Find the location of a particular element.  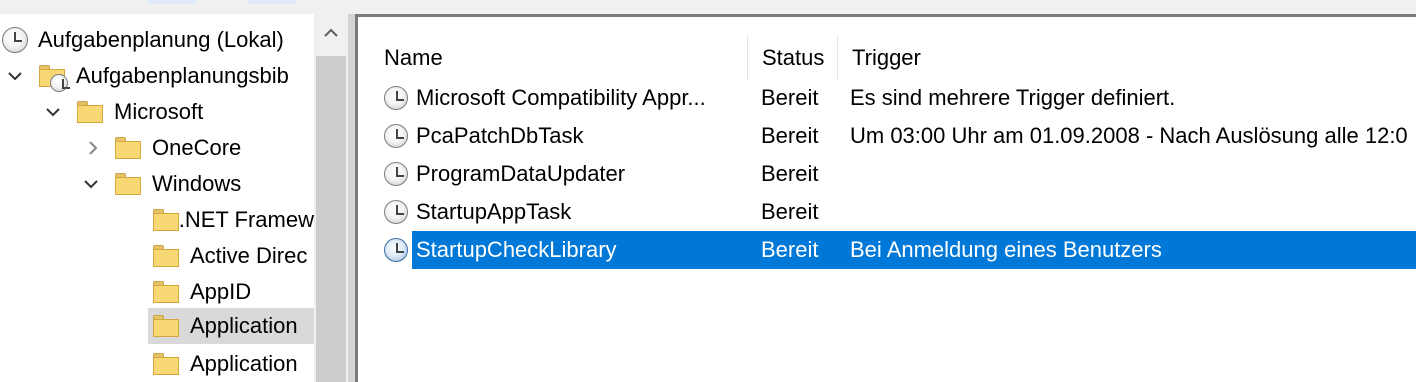

scroll-up-button is located at coordinates (331, 33).